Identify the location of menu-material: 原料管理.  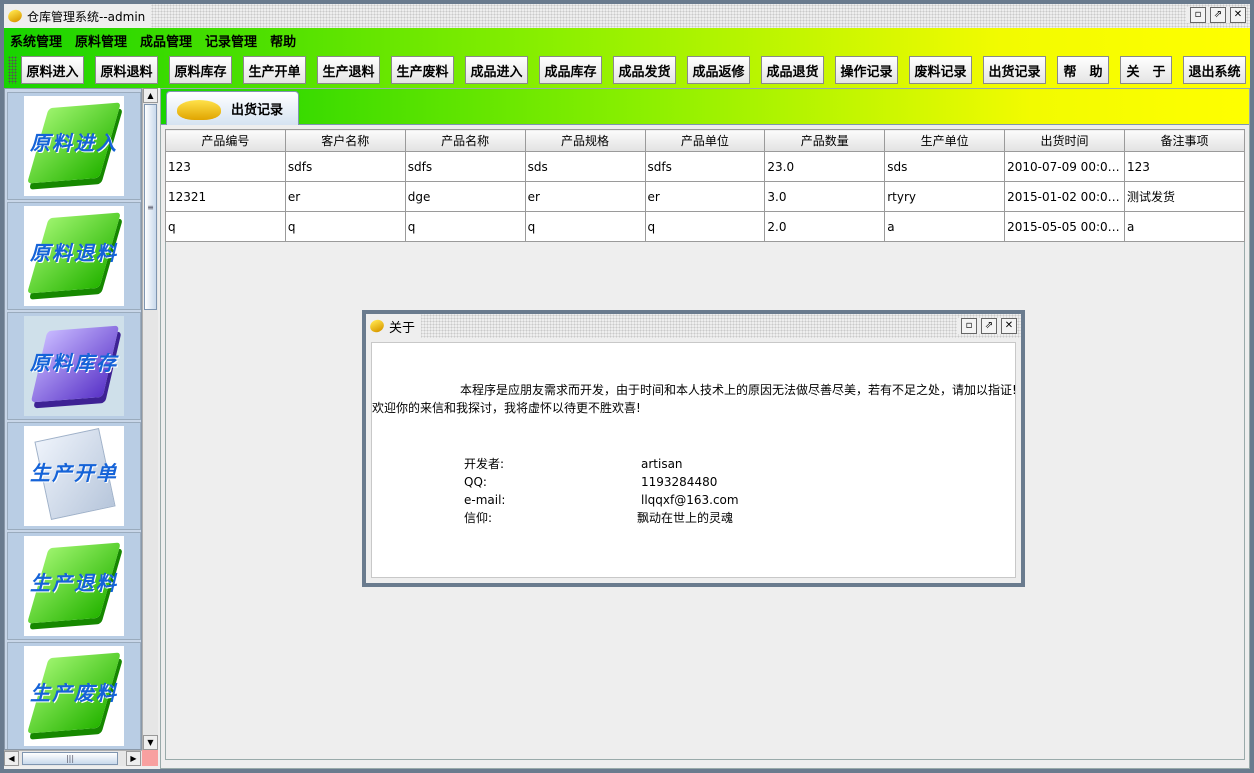
(101, 40).